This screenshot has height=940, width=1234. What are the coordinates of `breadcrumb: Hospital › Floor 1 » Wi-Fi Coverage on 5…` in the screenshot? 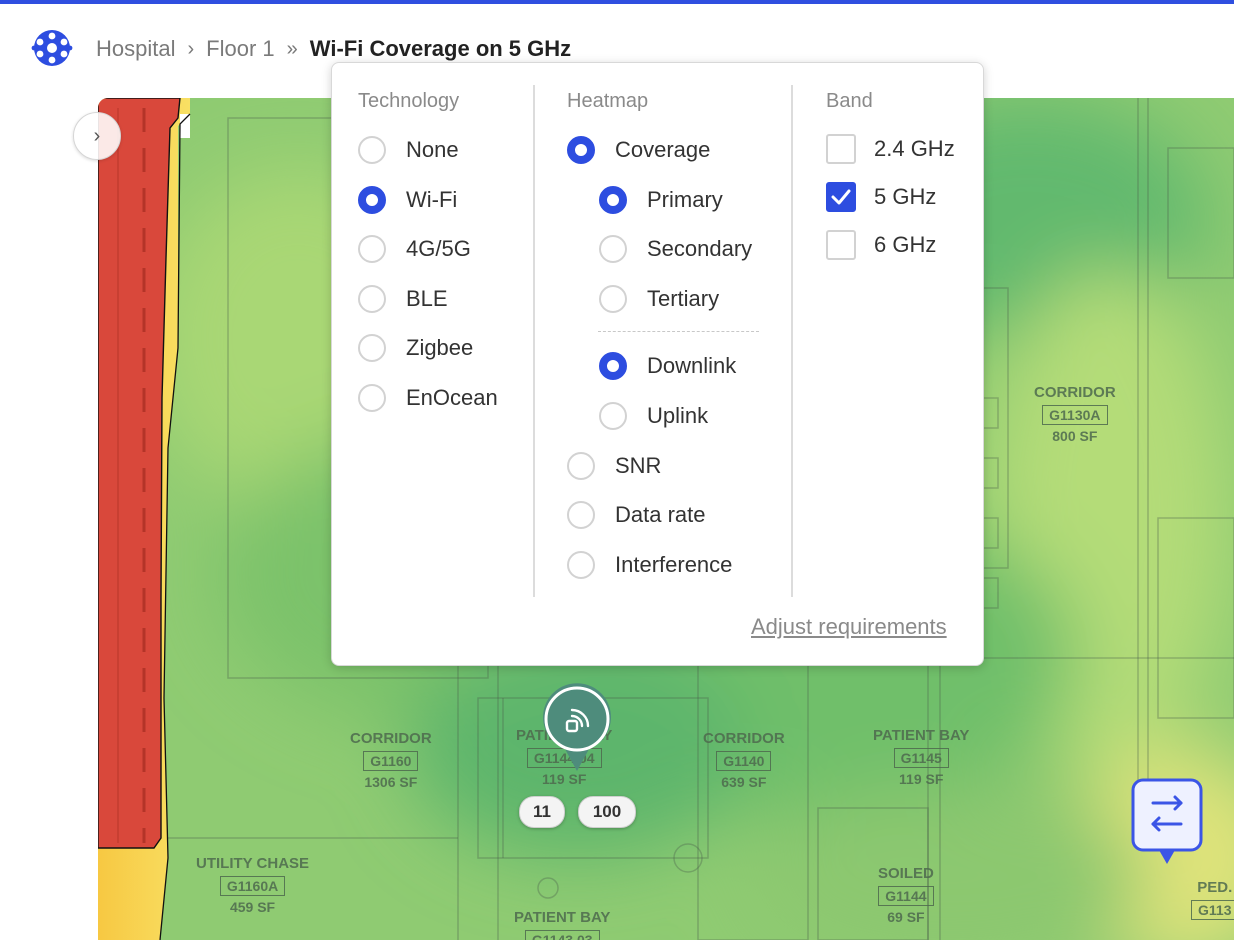 It's located at (333, 49).